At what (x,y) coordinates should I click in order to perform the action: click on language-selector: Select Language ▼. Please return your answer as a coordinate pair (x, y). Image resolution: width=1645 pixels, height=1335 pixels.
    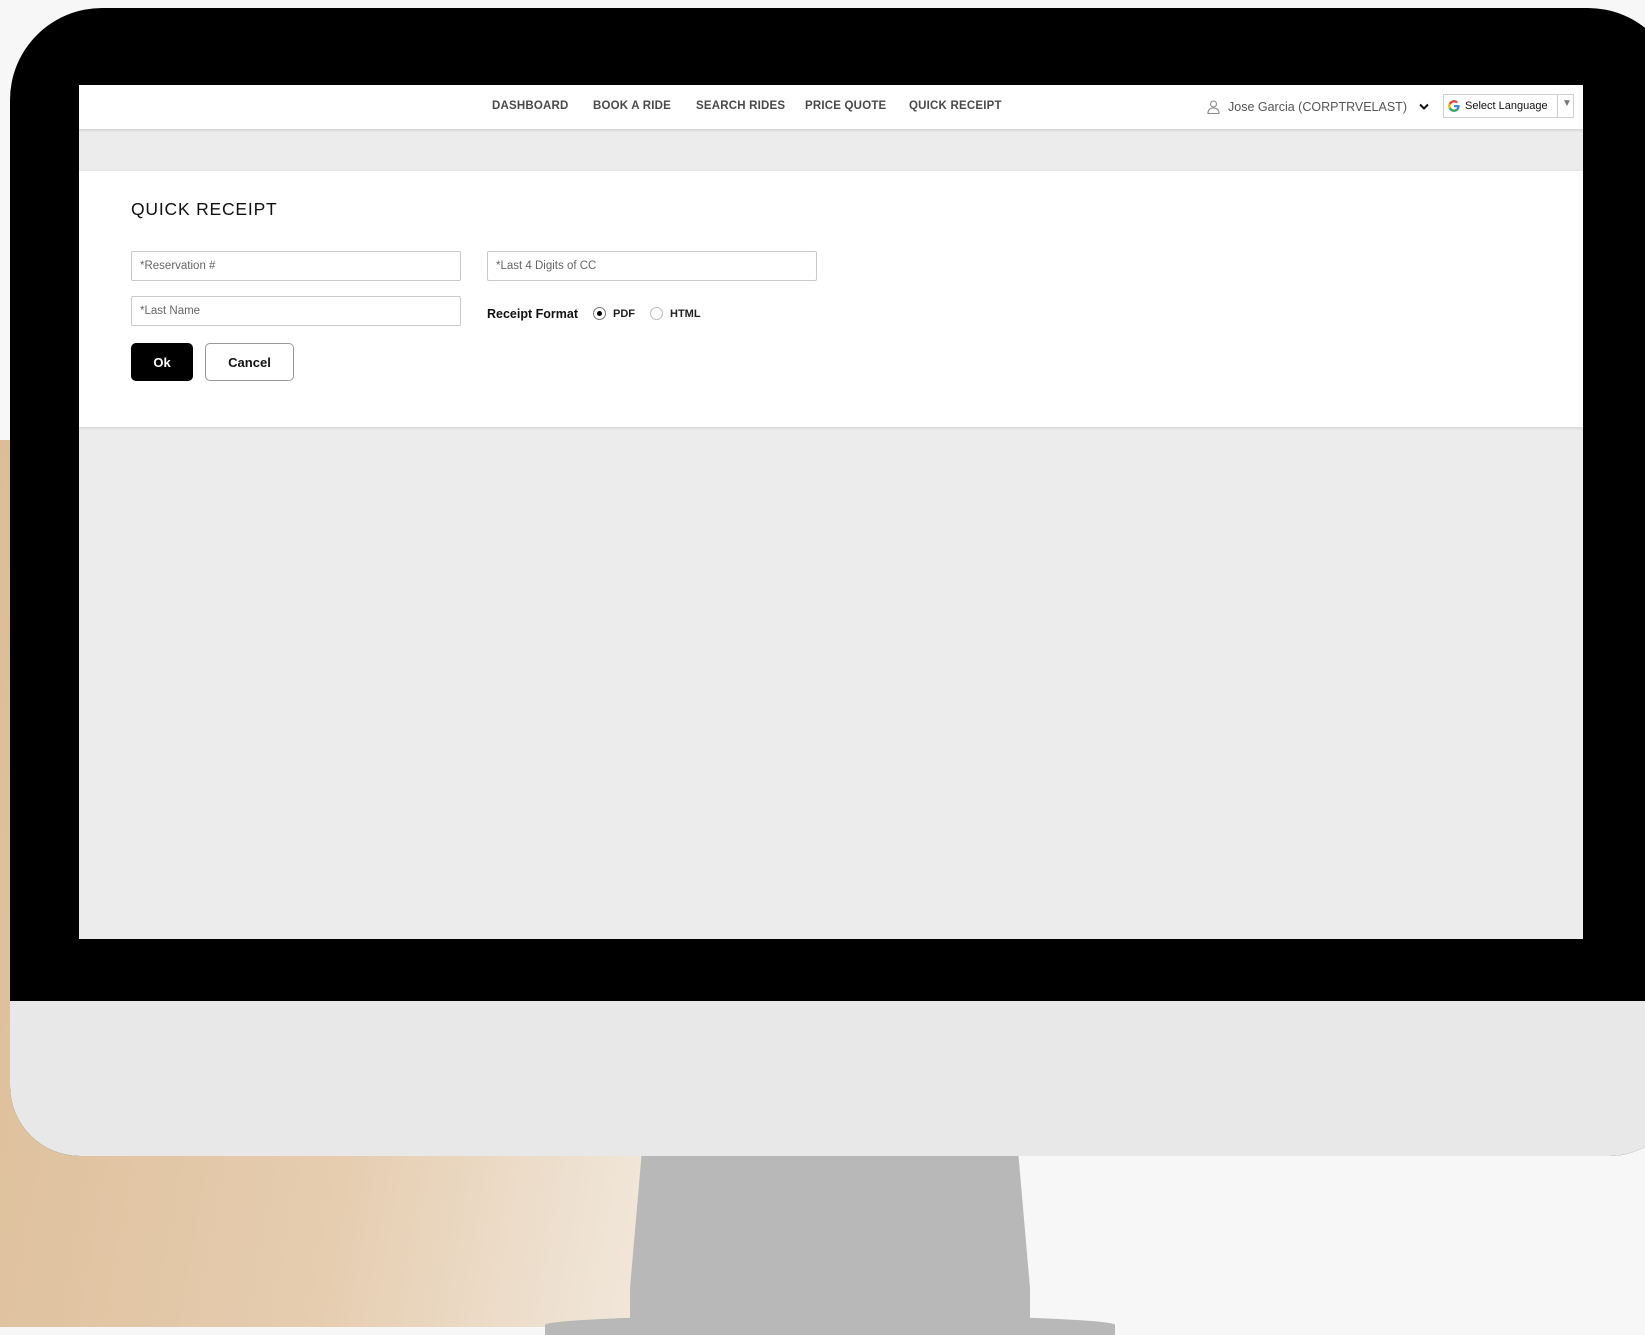
    Looking at the image, I should click on (1508, 106).